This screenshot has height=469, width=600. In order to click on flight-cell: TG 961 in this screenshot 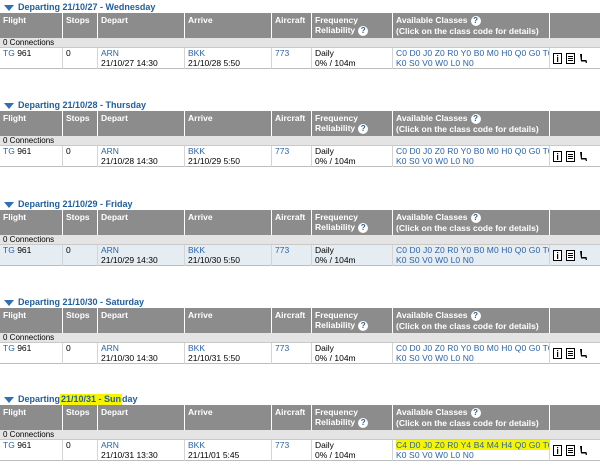, I will do `click(31, 58)`.